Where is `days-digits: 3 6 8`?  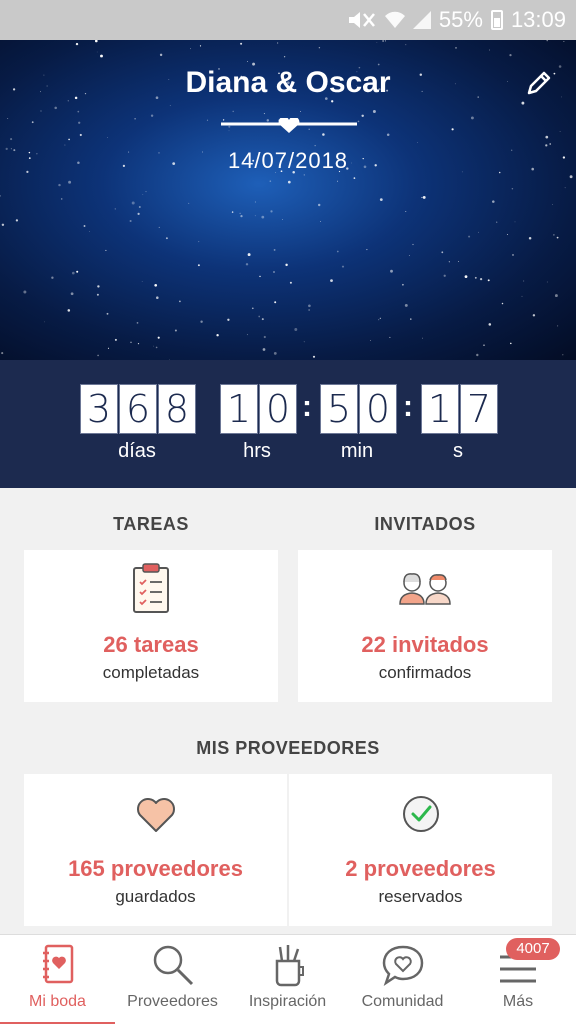
days-digits: 3 6 8 is located at coordinates (138, 409).